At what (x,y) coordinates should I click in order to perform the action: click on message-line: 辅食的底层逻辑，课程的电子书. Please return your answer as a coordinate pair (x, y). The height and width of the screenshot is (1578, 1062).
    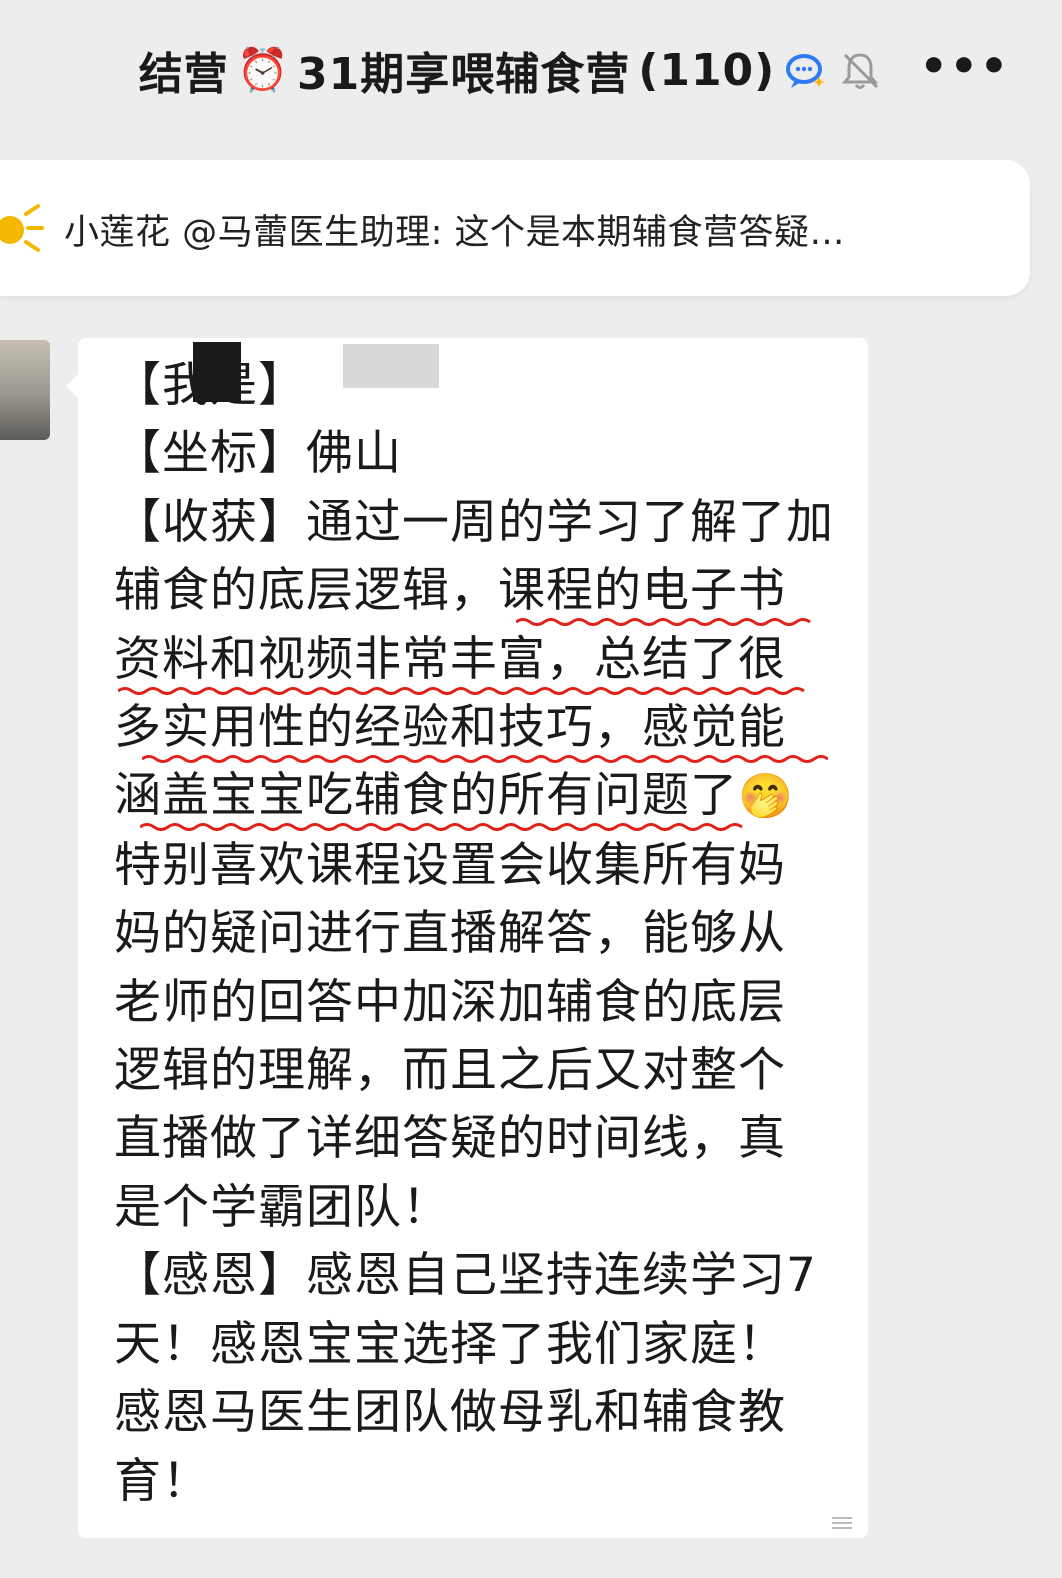
    Looking at the image, I should click on (494, 592).